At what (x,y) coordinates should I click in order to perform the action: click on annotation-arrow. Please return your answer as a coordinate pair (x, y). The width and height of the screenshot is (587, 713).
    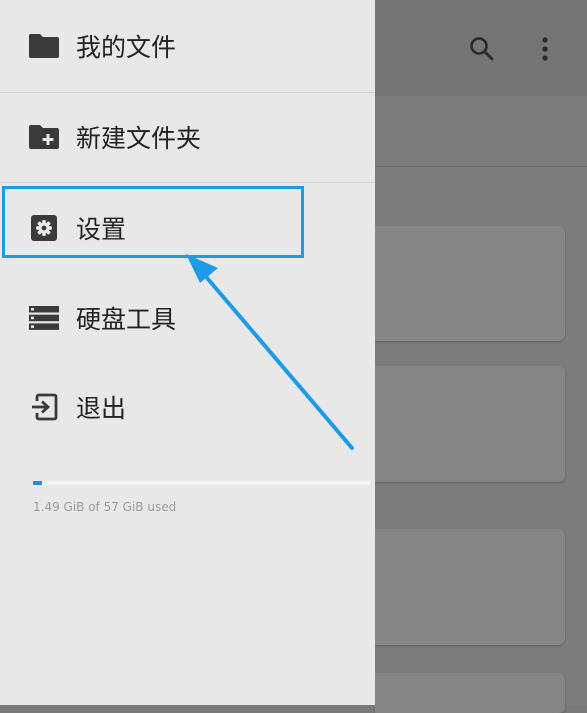
    Looking at the image, I should click on (270, 352).